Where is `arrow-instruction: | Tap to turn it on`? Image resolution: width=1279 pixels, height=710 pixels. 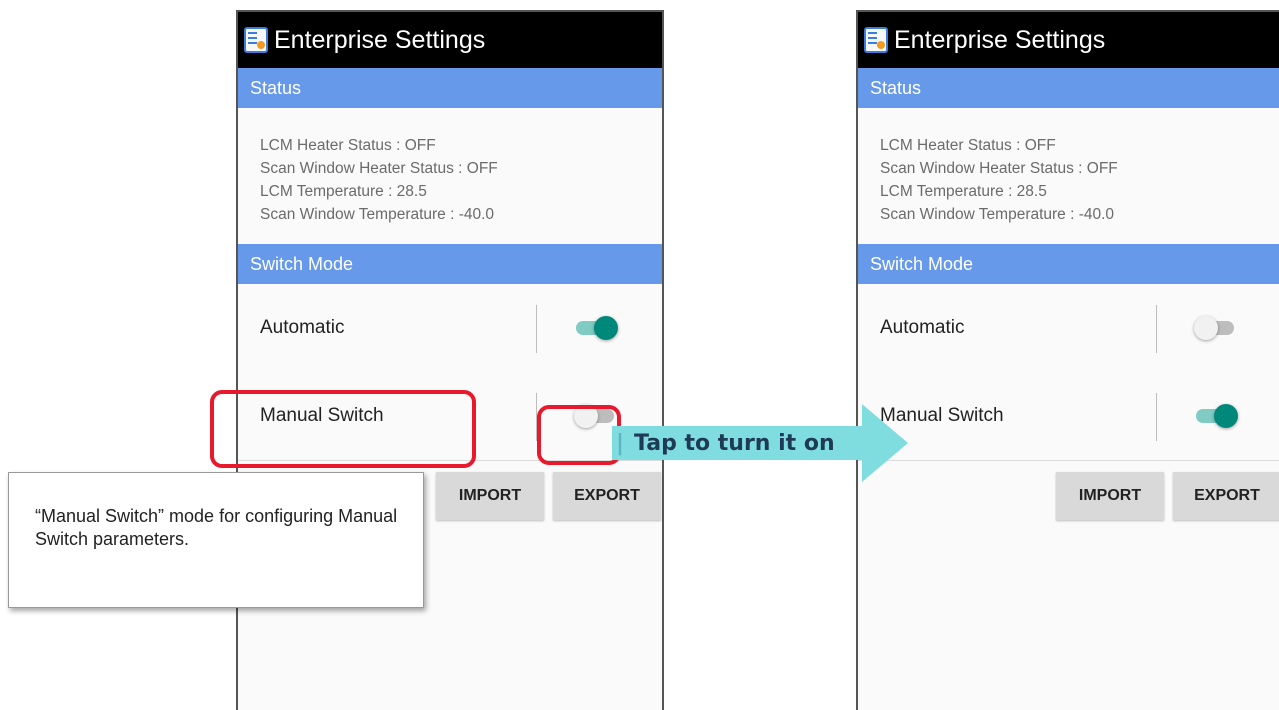 arrow-instruction: | Tap to turn it on is located at coordinates (725, 443).